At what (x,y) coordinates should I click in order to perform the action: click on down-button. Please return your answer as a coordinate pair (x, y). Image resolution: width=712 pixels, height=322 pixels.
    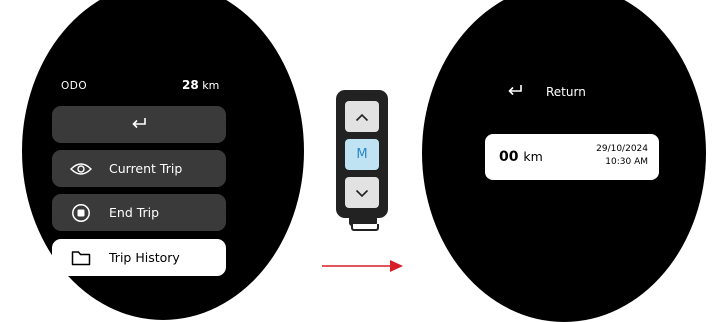
    Looking at the image, I should click on (362, 192).